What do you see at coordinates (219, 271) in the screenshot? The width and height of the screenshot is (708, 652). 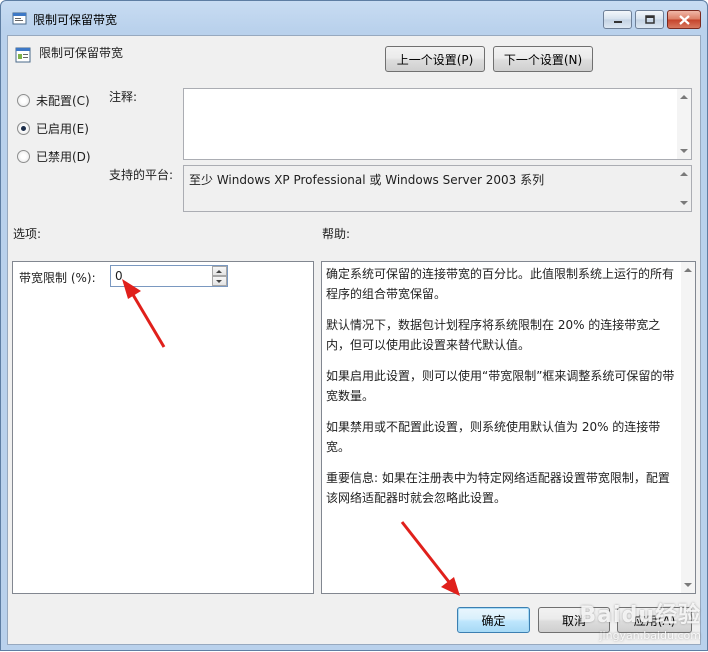 I see `spin-up-icon` at bounding box center [219, 271].